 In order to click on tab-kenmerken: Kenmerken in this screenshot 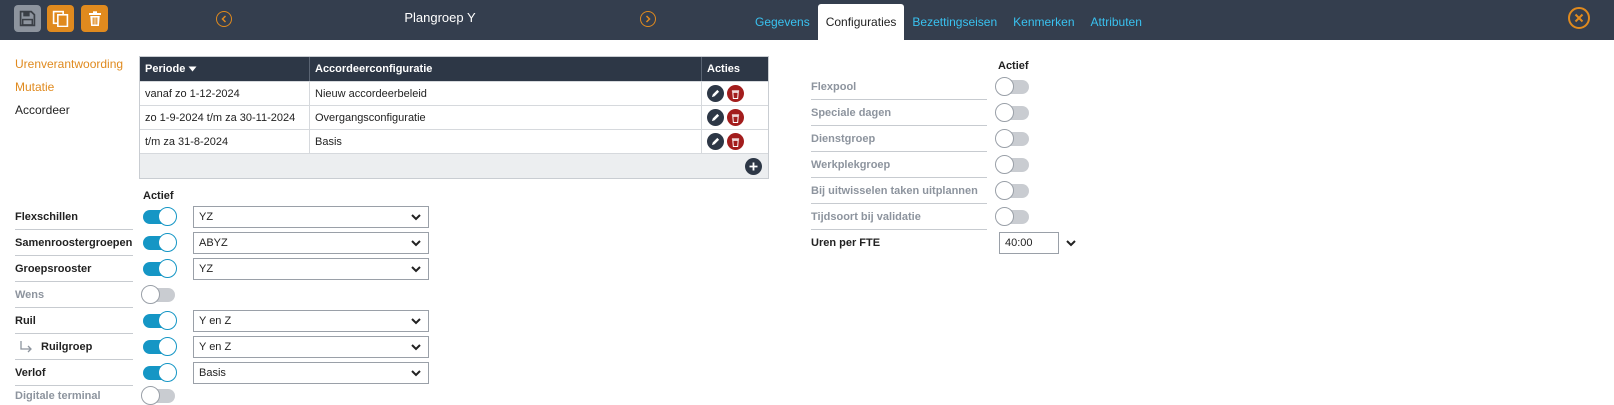, I will do `click(1043, 22)`.